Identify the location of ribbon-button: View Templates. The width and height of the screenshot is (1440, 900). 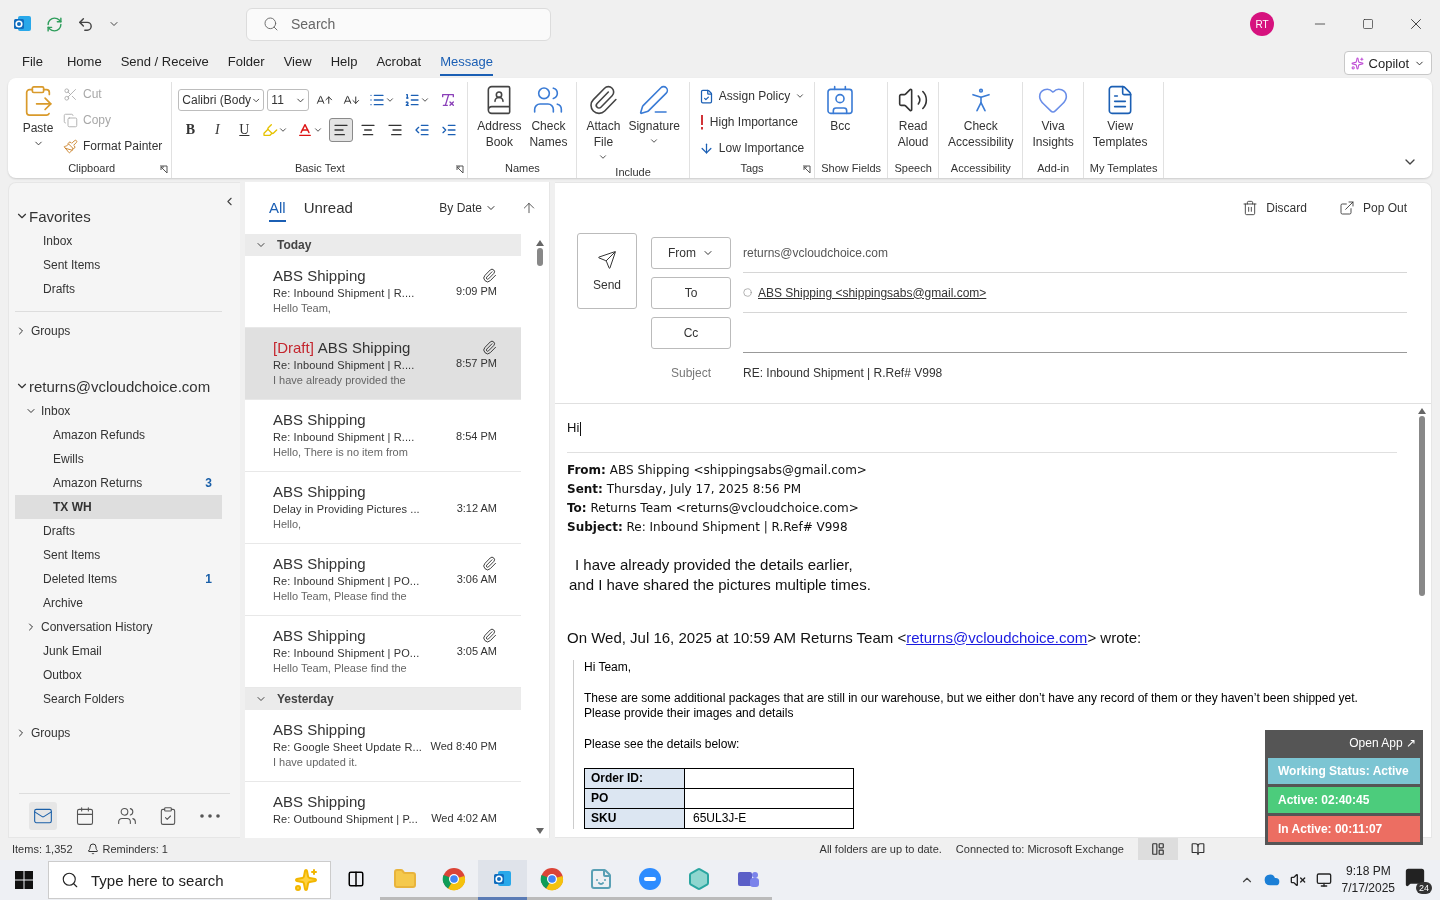
(1120, 117).